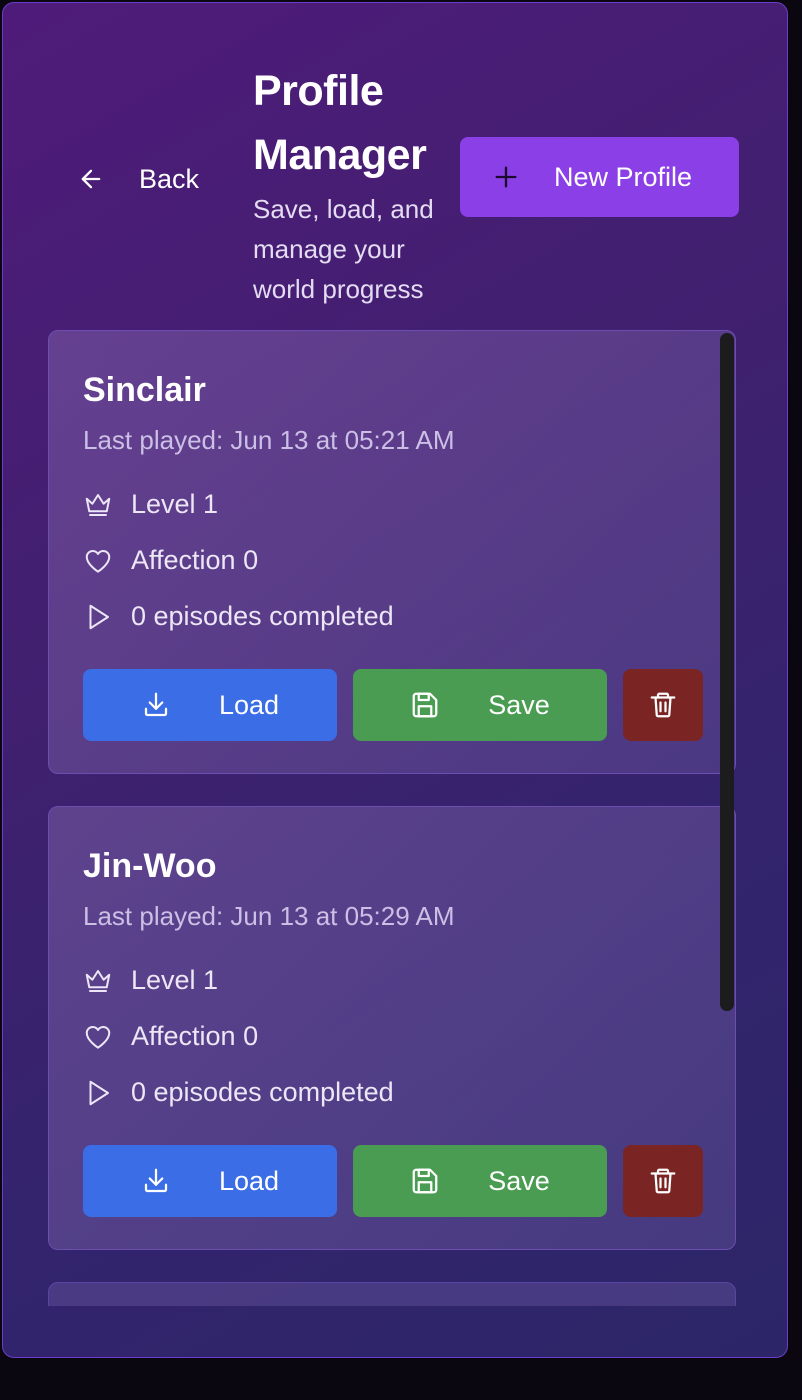 Image resolution: width=802 pixels, height=1400 pixels. I want to click on back-label: Back, so click(169, 178).